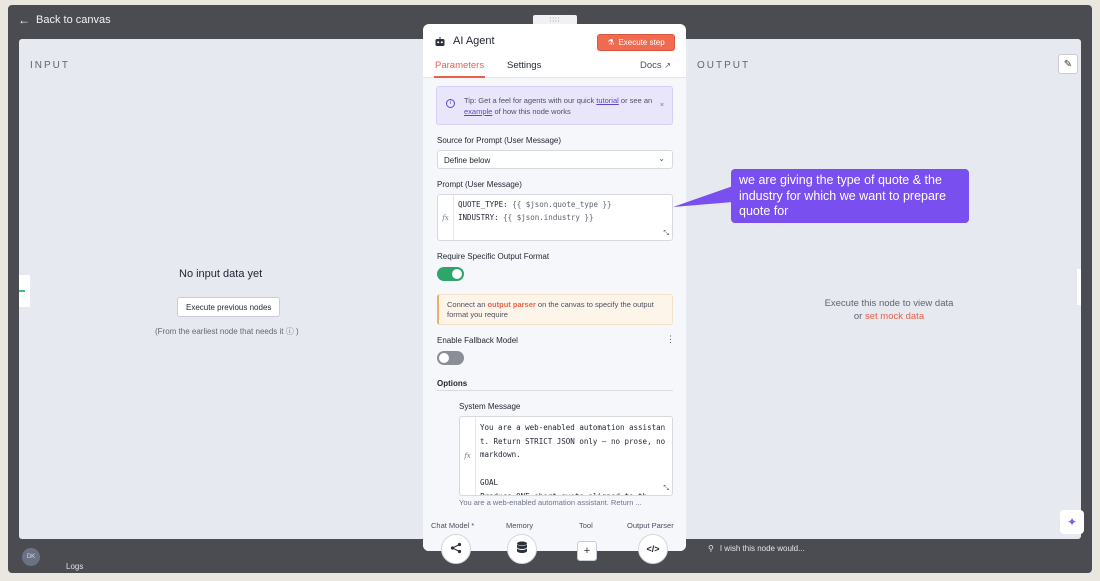 Image resolution: width=1100 pixels, height=581 pixels. I want to click on prompt-expression: {{ $json.quote_type }}, so click(562, 204).